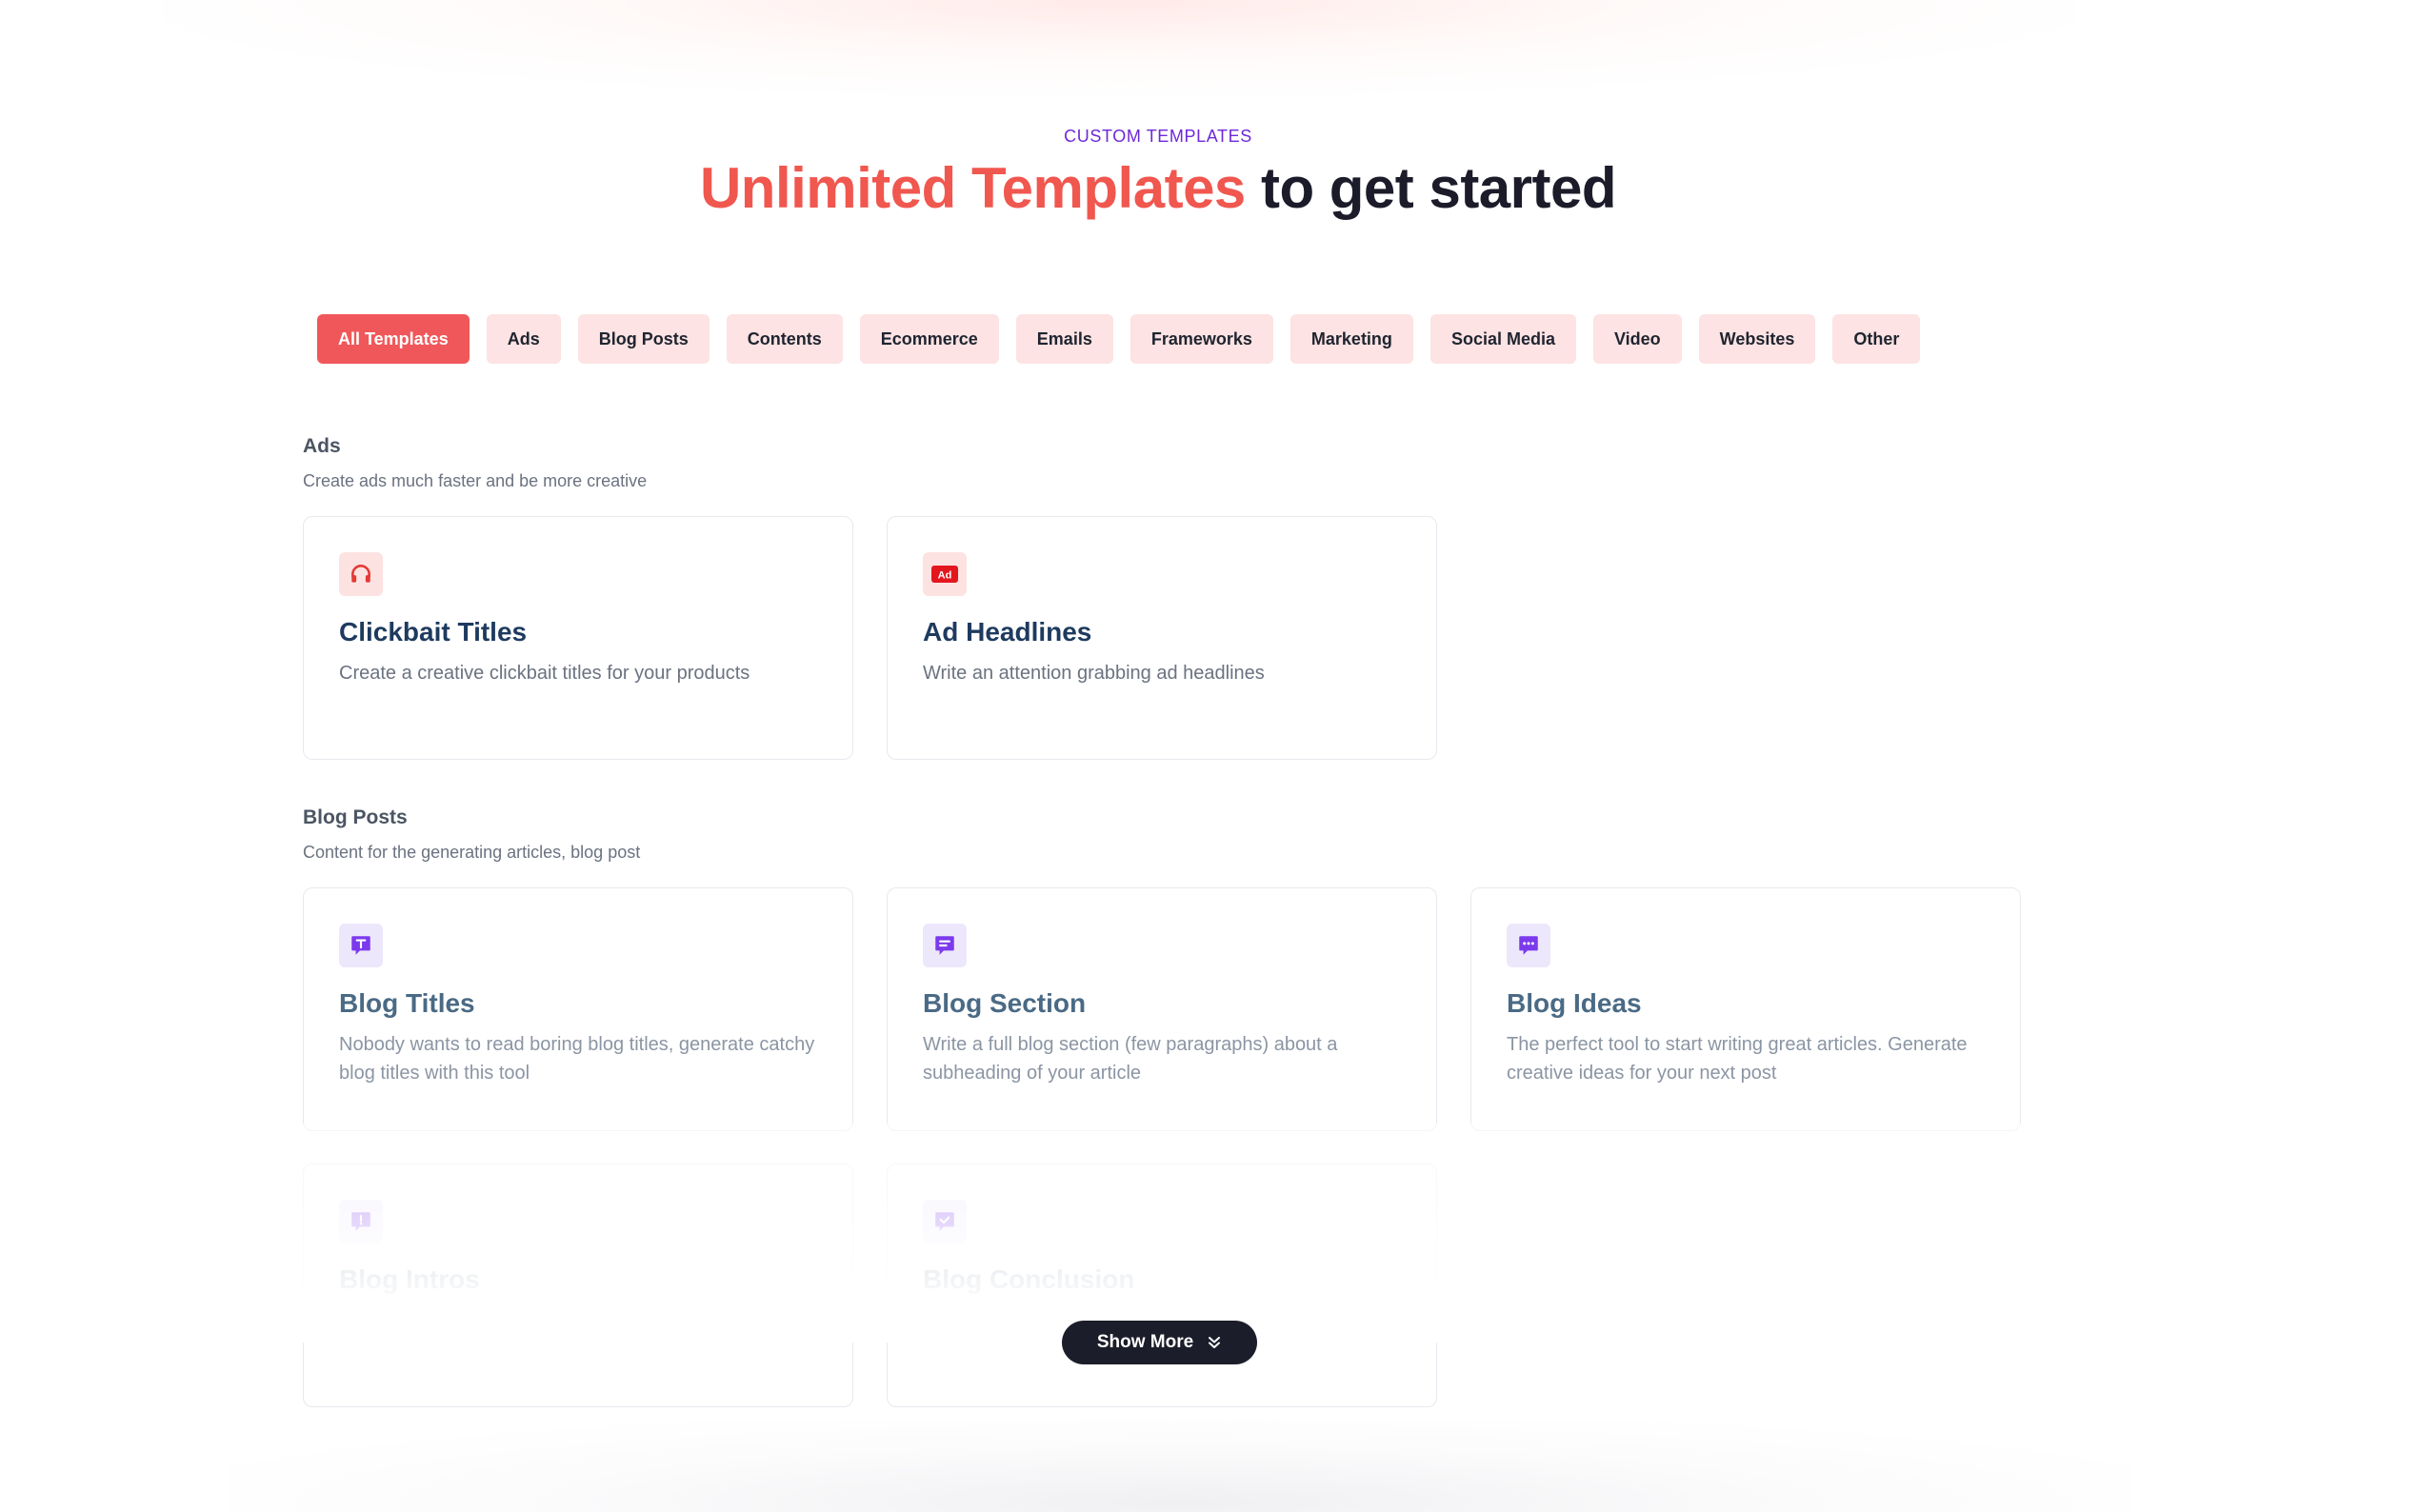 Image resolution: width=2419 pixels, height=1512 pixels. I want to click on headline-accent: Unlimited Templates, so click(972, 188).